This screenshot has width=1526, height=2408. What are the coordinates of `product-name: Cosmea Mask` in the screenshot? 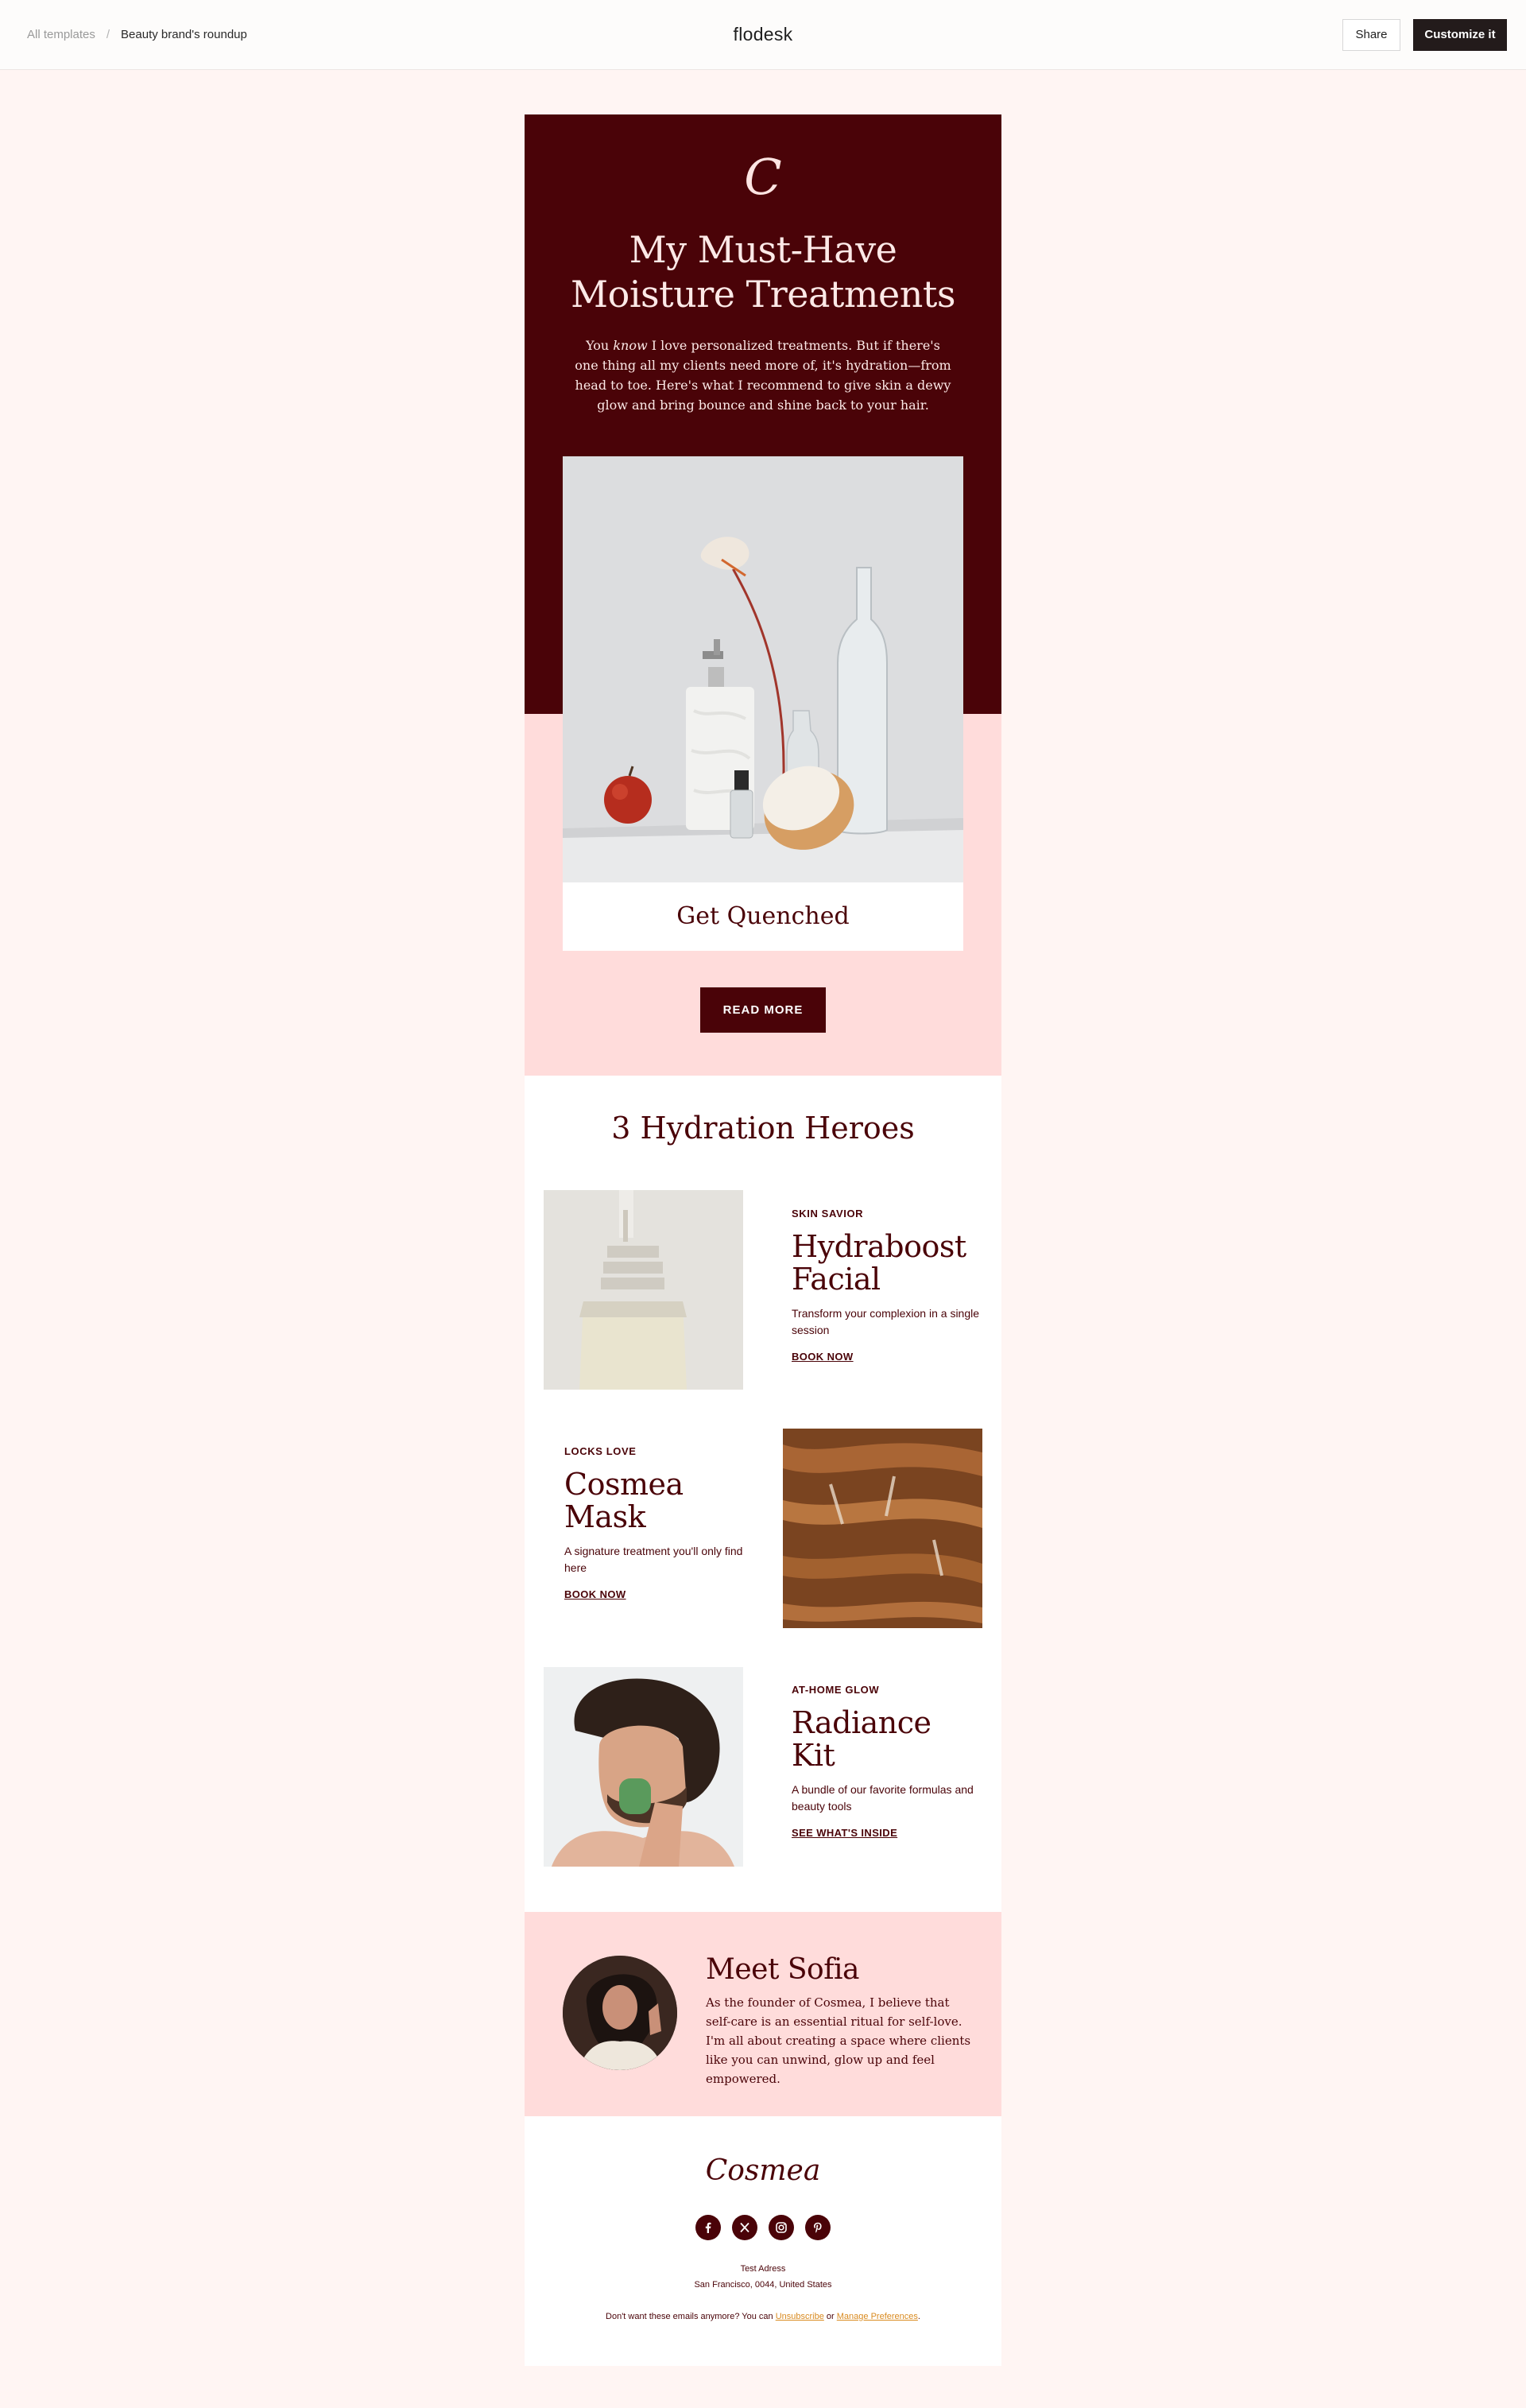 It's located at (624, 1500).